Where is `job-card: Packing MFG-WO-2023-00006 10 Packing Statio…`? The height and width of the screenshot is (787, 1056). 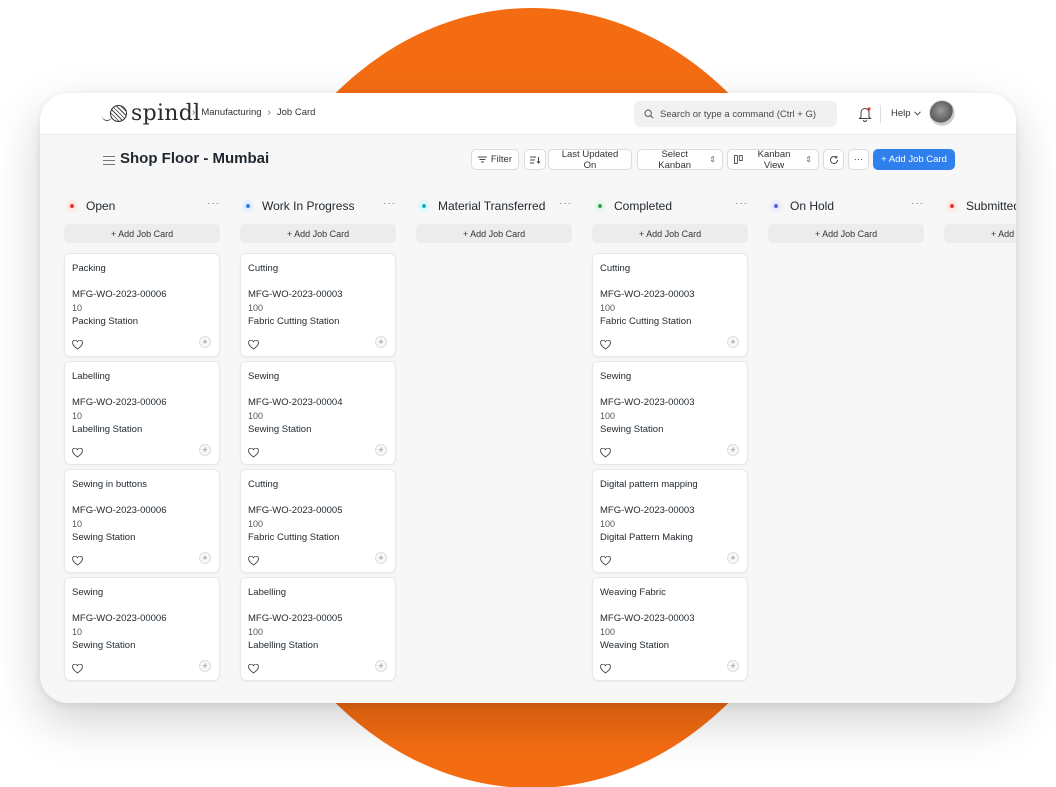
job-card: Packing MFG-WO-2023-00006 10 Packing Statio… is located at coordinates (142, 305).